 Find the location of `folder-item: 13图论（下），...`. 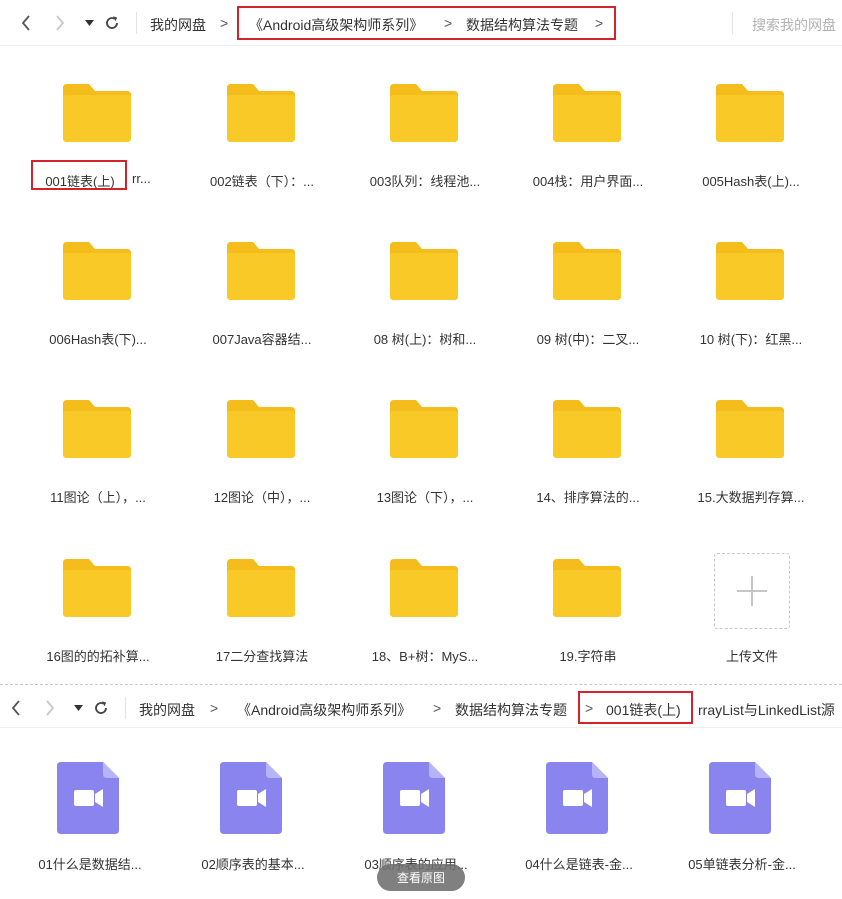

folder-item: 13图论（下），... is located at coordinates (425, 468).